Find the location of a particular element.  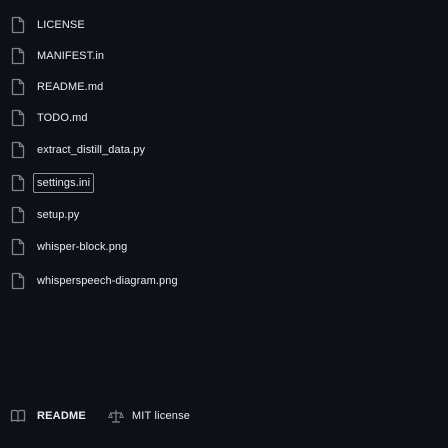

file-row-whisper-block: whisper-block.png is located at coordinates (68, 247).